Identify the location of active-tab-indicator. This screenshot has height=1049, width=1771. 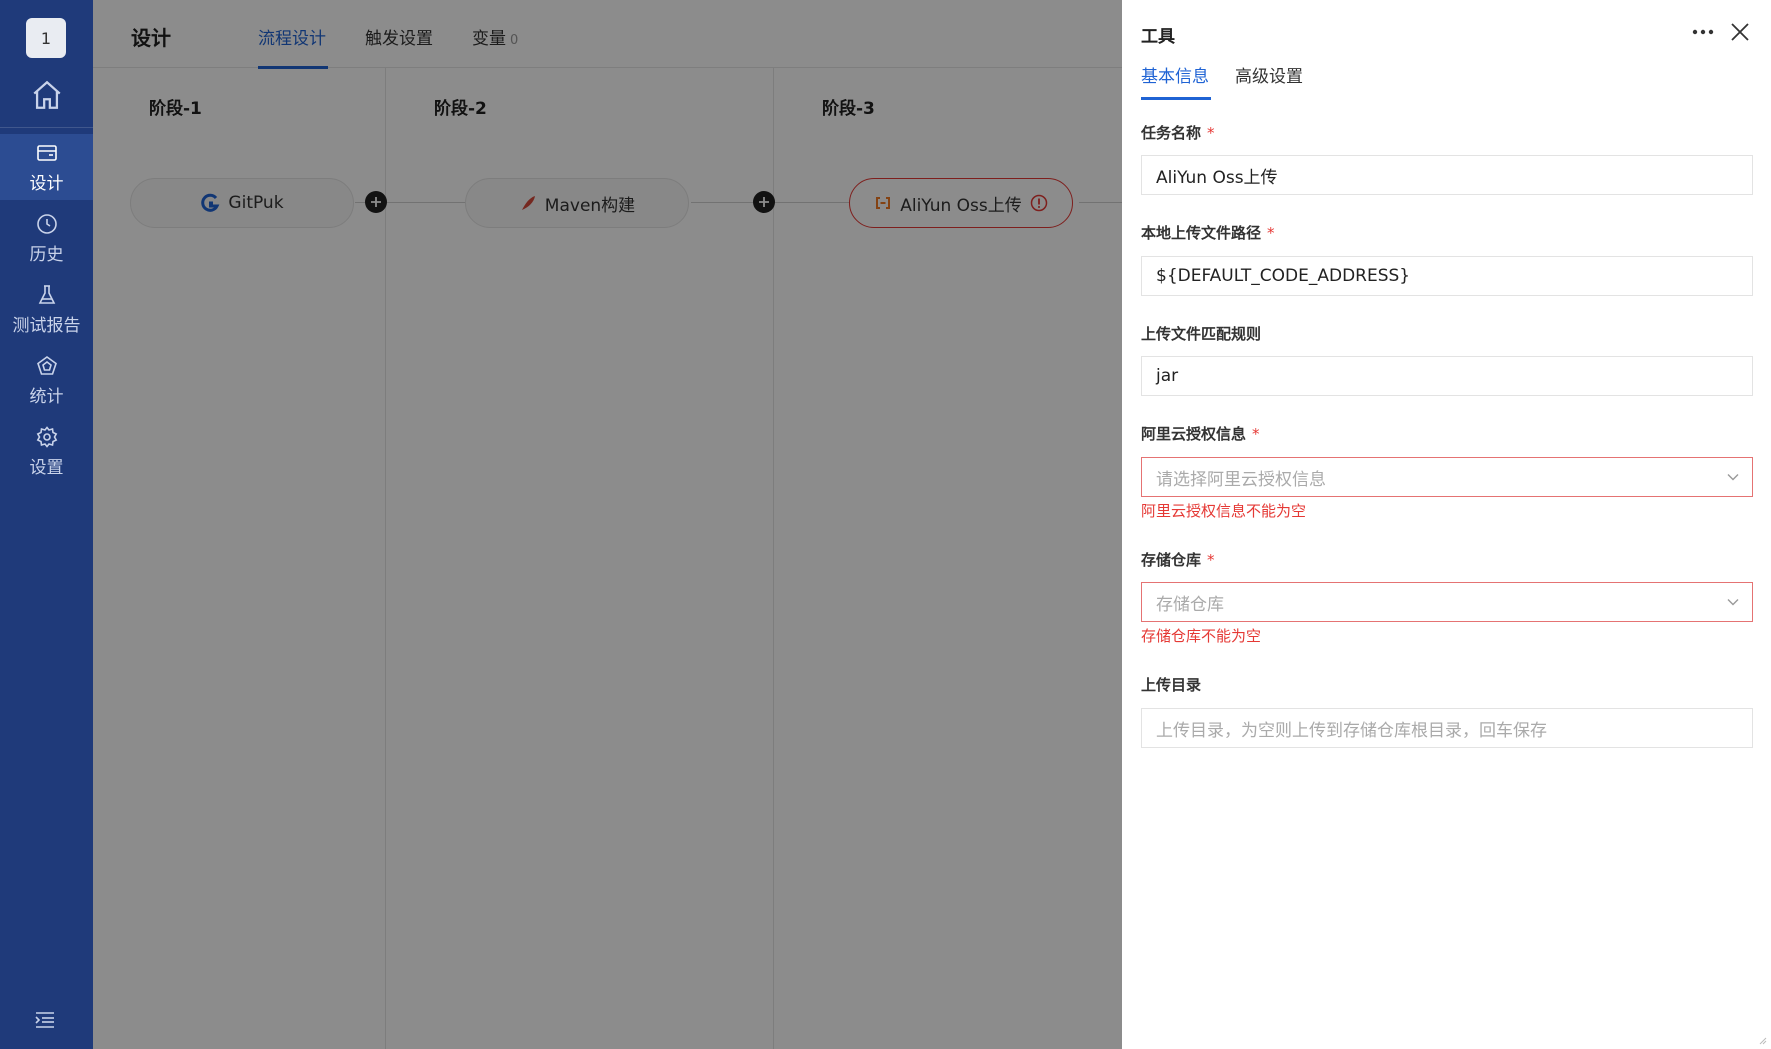
(1176, 98).